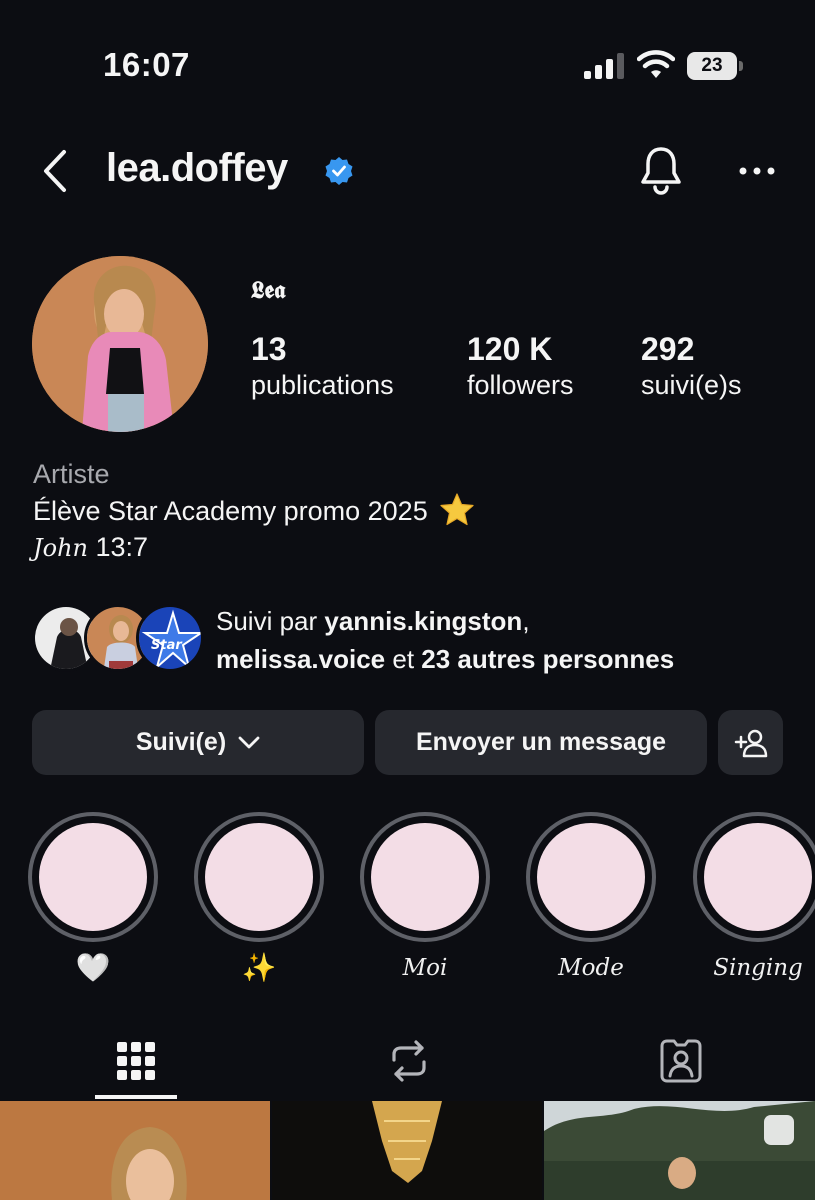 The width and height of the screenshot is (815, 1200). Describe the element at coordinates (548, 659) in the screenshot. I see `followed-others: 23 autres personnes` at that location.